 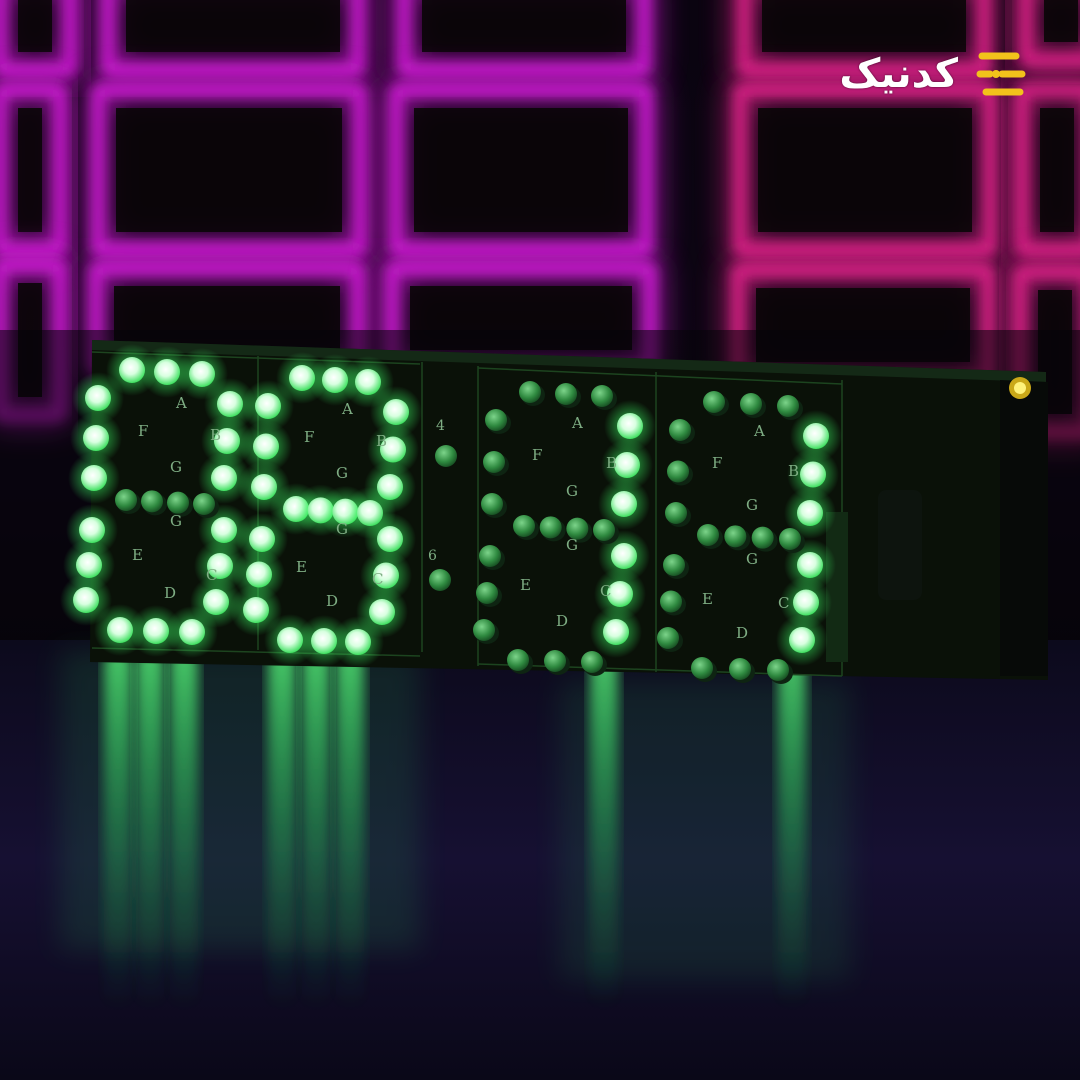 What do you see at coordinates (783, 603) in the screenshot?
I see `segment-letter-label: C` at bounding box center [783, 603].